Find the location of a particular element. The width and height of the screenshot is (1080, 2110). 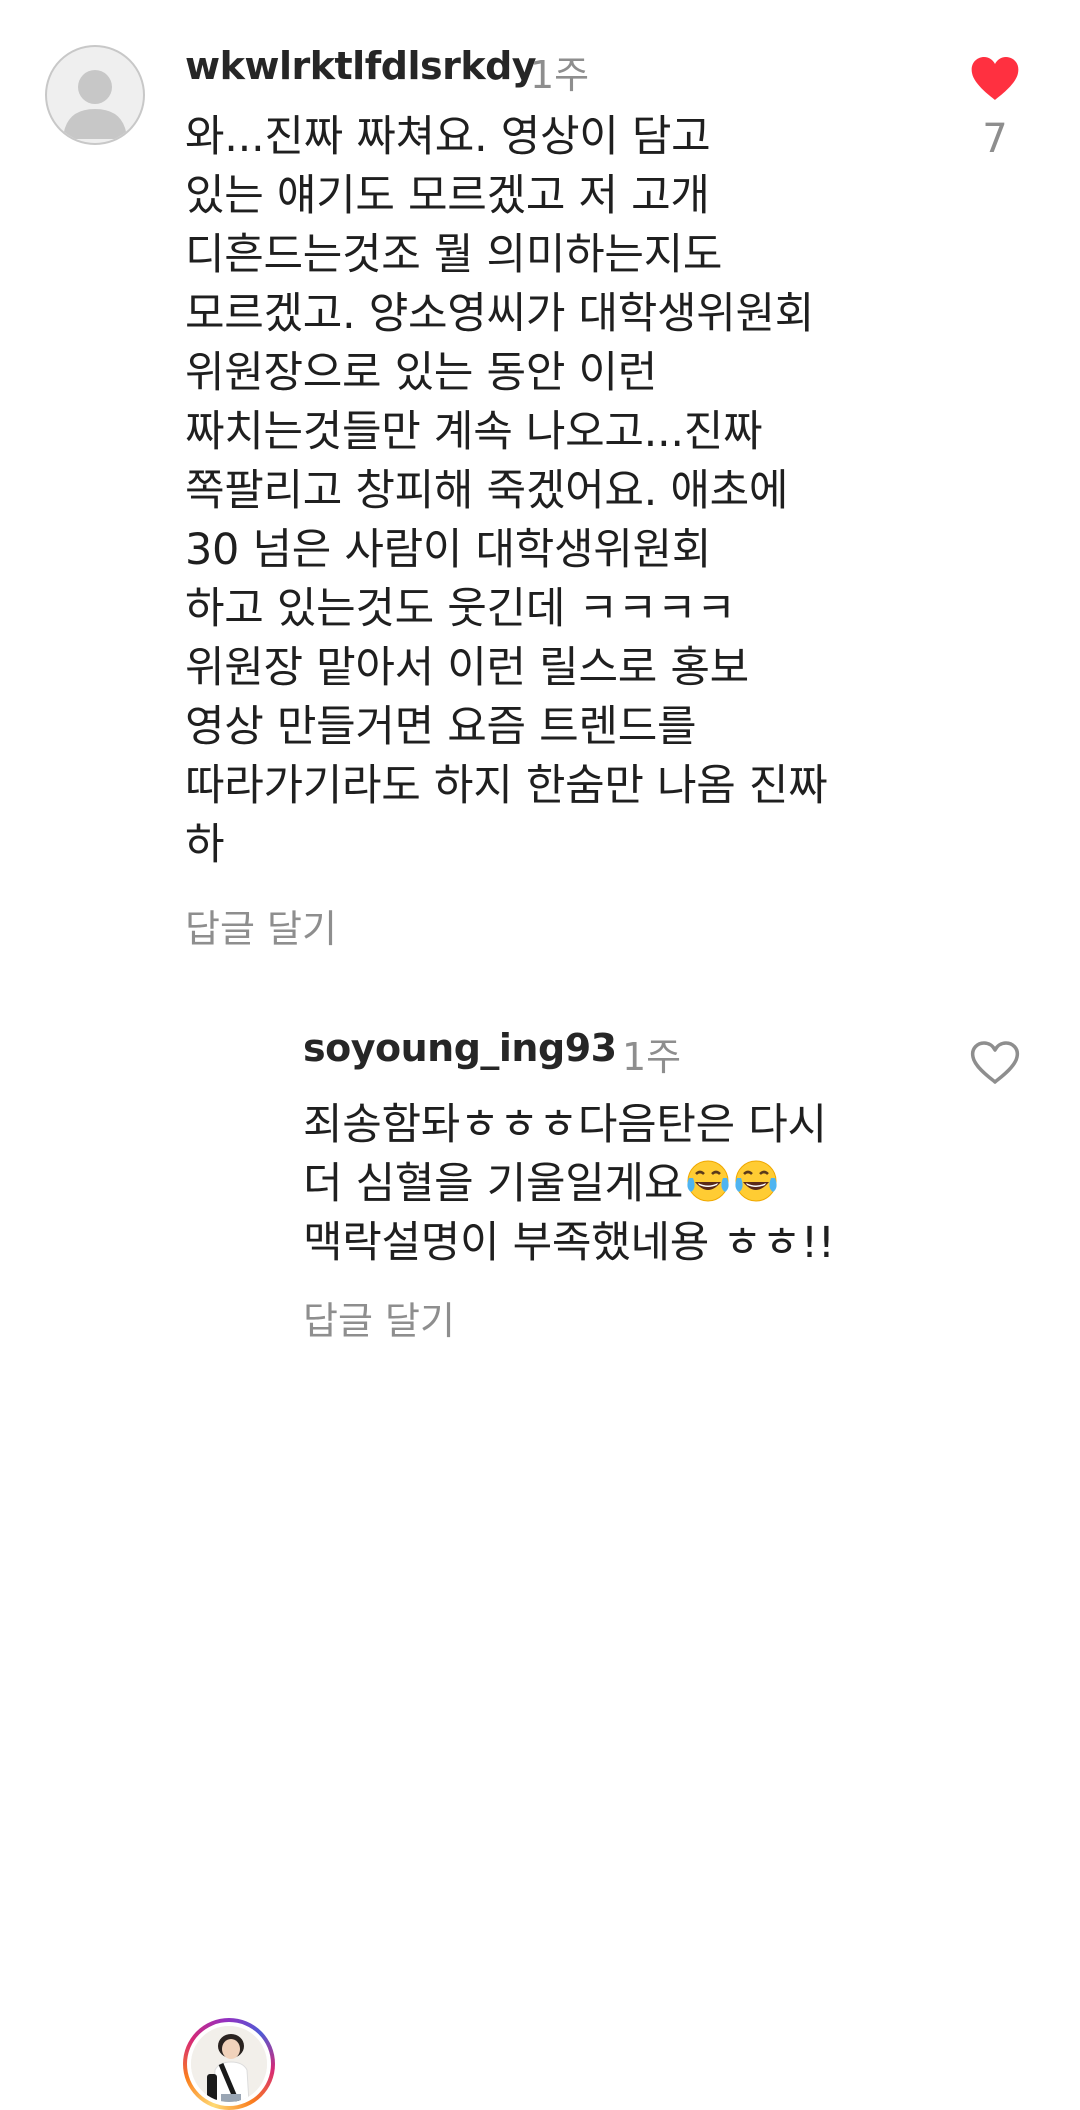

person-photo-icon is located at coordinates (229, 2064).